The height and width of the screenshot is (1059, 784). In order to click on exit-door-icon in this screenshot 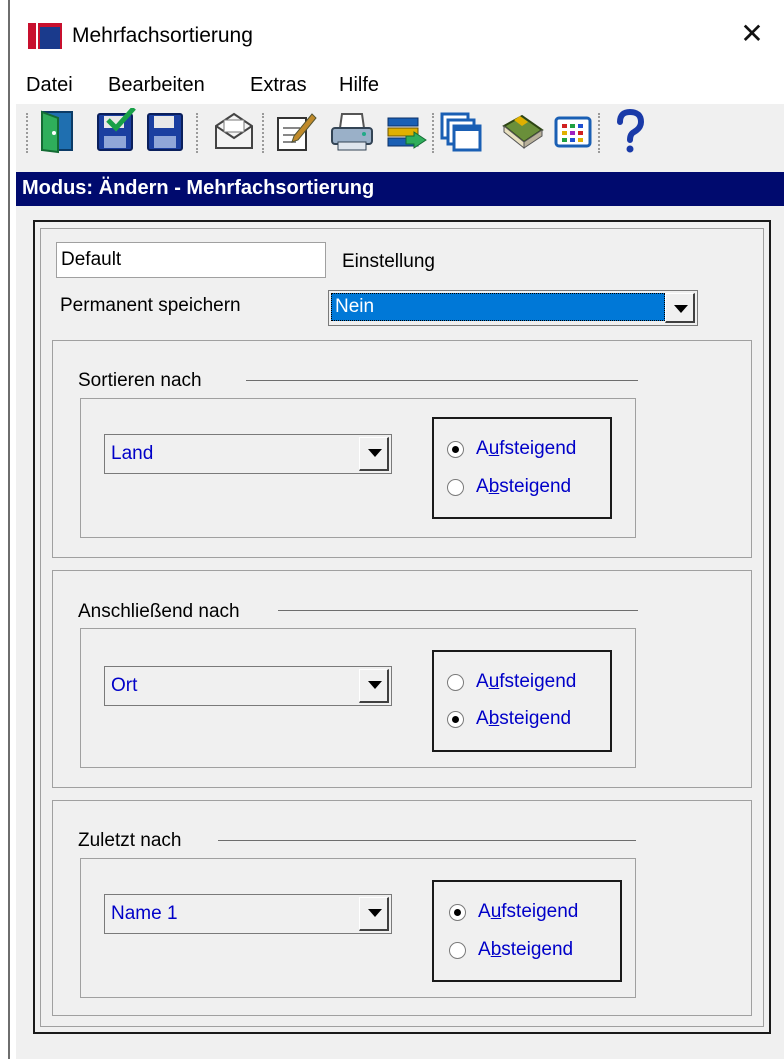, I will do `click(58, 131)`.